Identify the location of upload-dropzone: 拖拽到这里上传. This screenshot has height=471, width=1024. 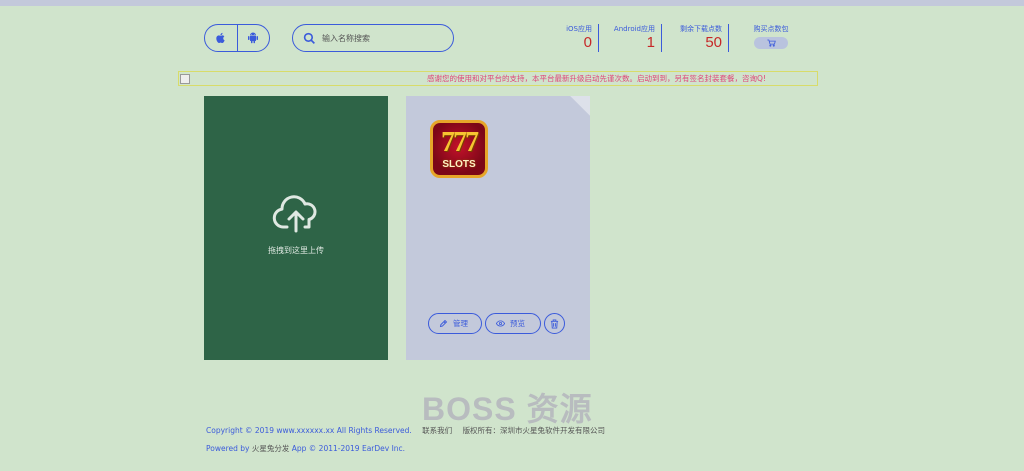
(296, 228).